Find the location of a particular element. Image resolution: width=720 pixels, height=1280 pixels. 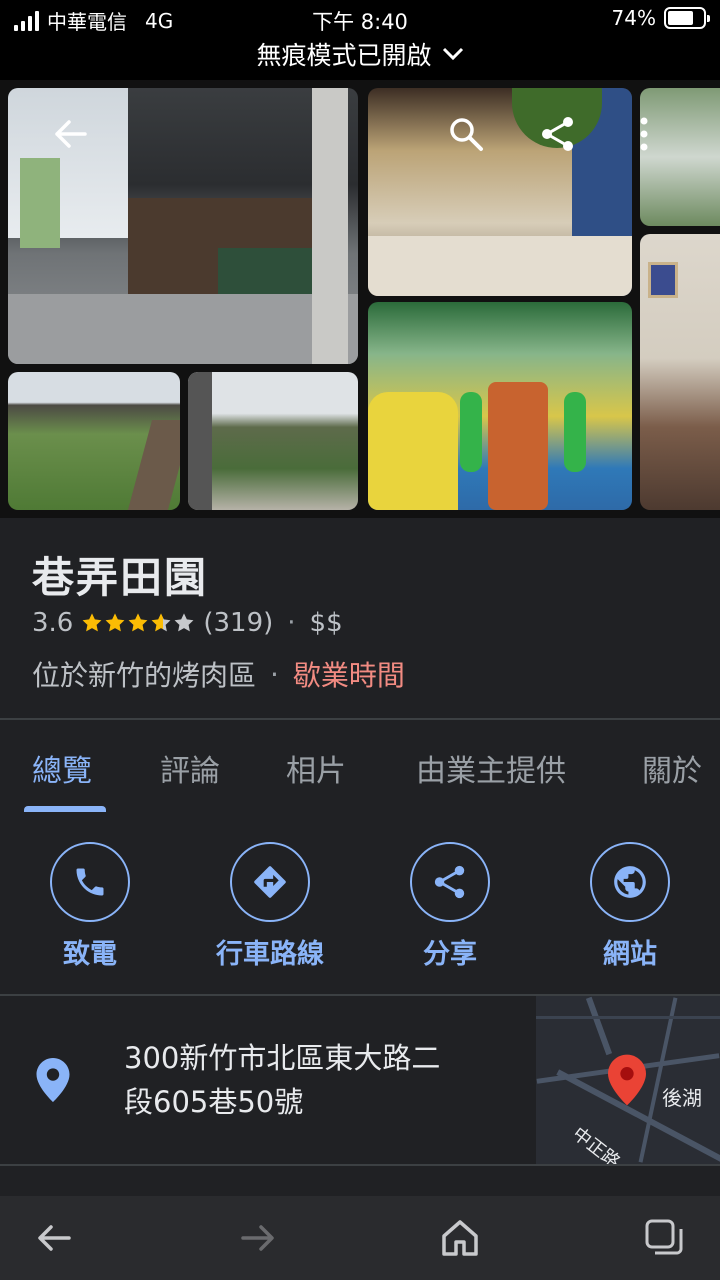

photo-bouncy-castle is located at coordinates (500, 406).